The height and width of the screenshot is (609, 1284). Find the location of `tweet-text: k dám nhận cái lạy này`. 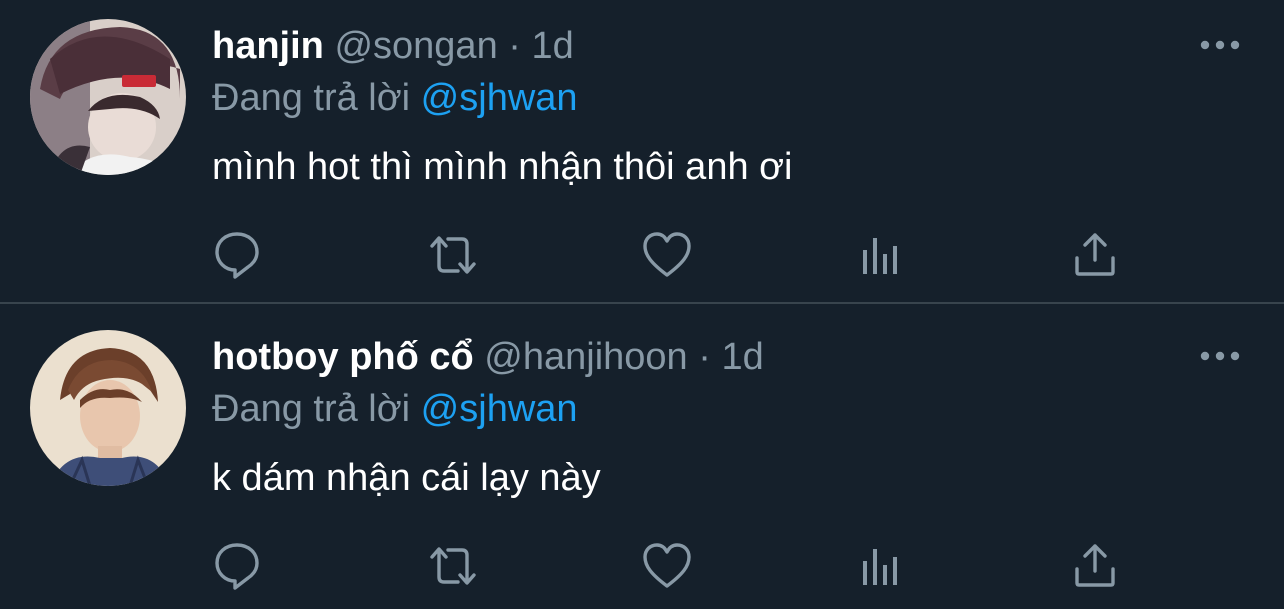

tweet-text: k dám nhận cái lạy này is located at coordinates (406, 478).